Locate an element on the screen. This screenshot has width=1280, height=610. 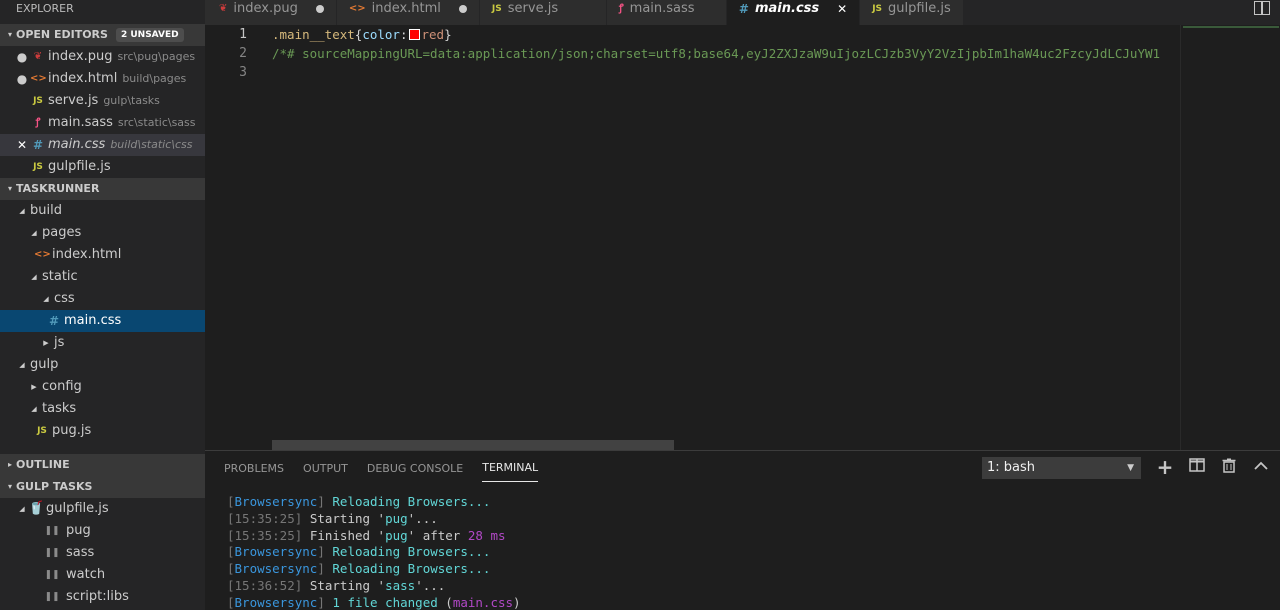
split-editor-icon is located at coordinates (1262, 8).